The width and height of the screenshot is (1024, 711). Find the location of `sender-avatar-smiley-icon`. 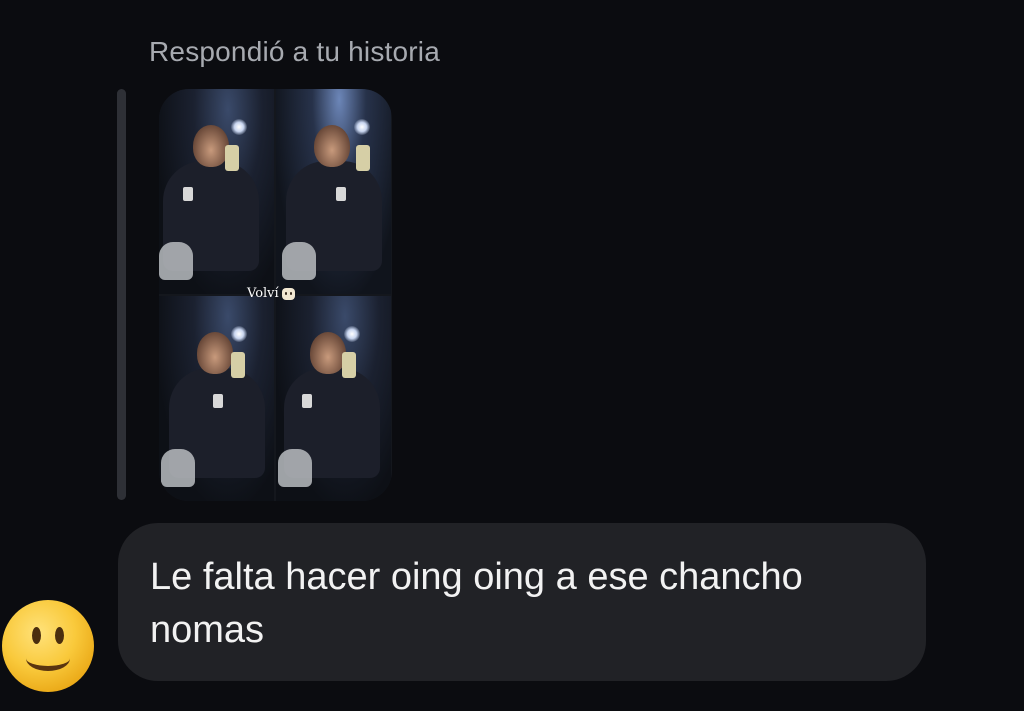

sender-avatar-smiley-icon is located at coordinates (48, 646).